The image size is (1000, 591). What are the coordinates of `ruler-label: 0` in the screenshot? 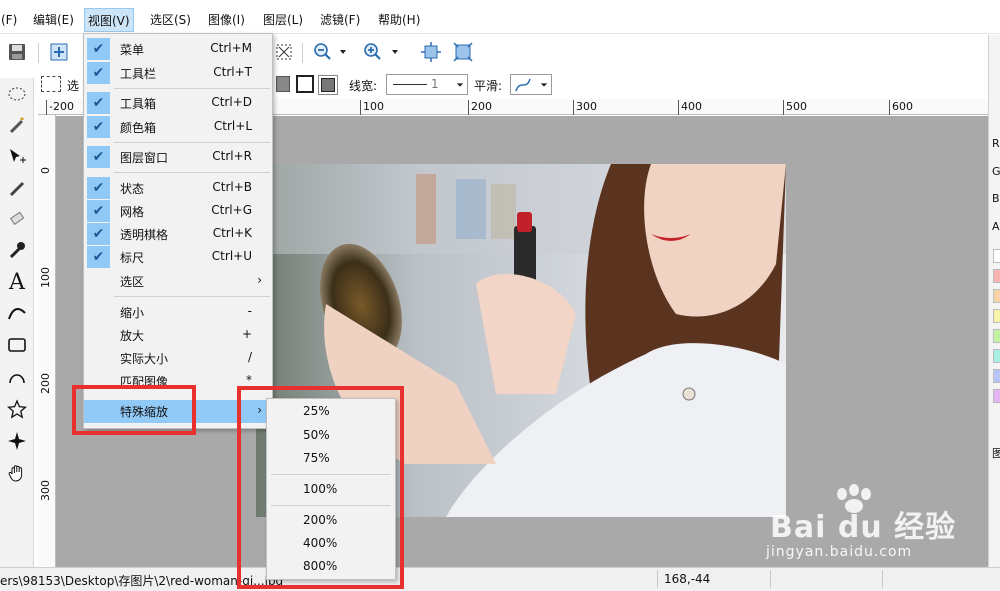 It's located at (45, 170).